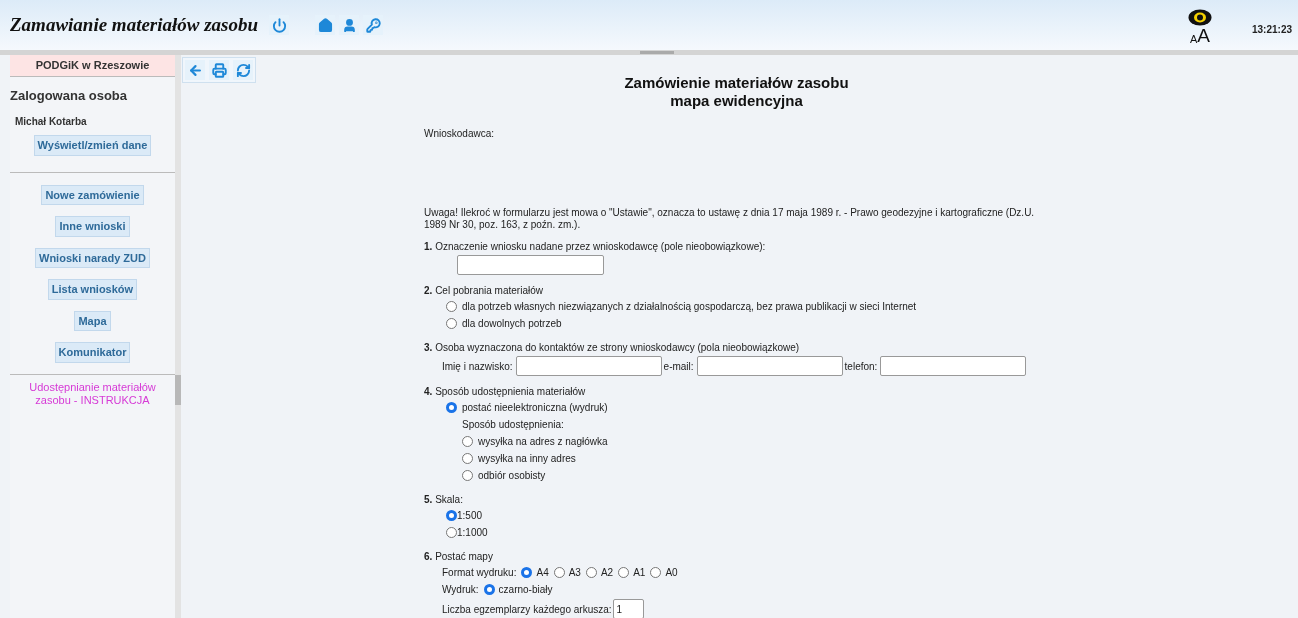 Image resolution: width=1298 pixels, height=618 pixels. Describe the element at coordinates (443, 499) in the screenshot. I see `section-heading: 5. Skala:` at that location.